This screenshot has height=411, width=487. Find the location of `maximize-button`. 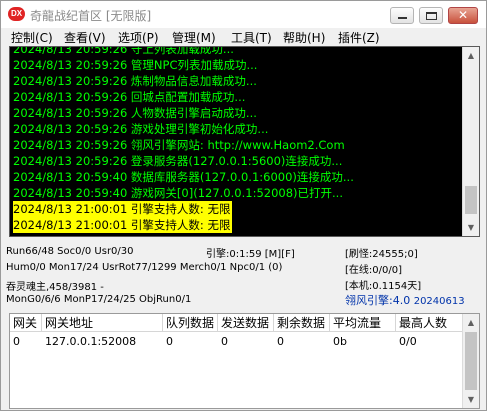

maximize-button is located at coordinates (431, 15).